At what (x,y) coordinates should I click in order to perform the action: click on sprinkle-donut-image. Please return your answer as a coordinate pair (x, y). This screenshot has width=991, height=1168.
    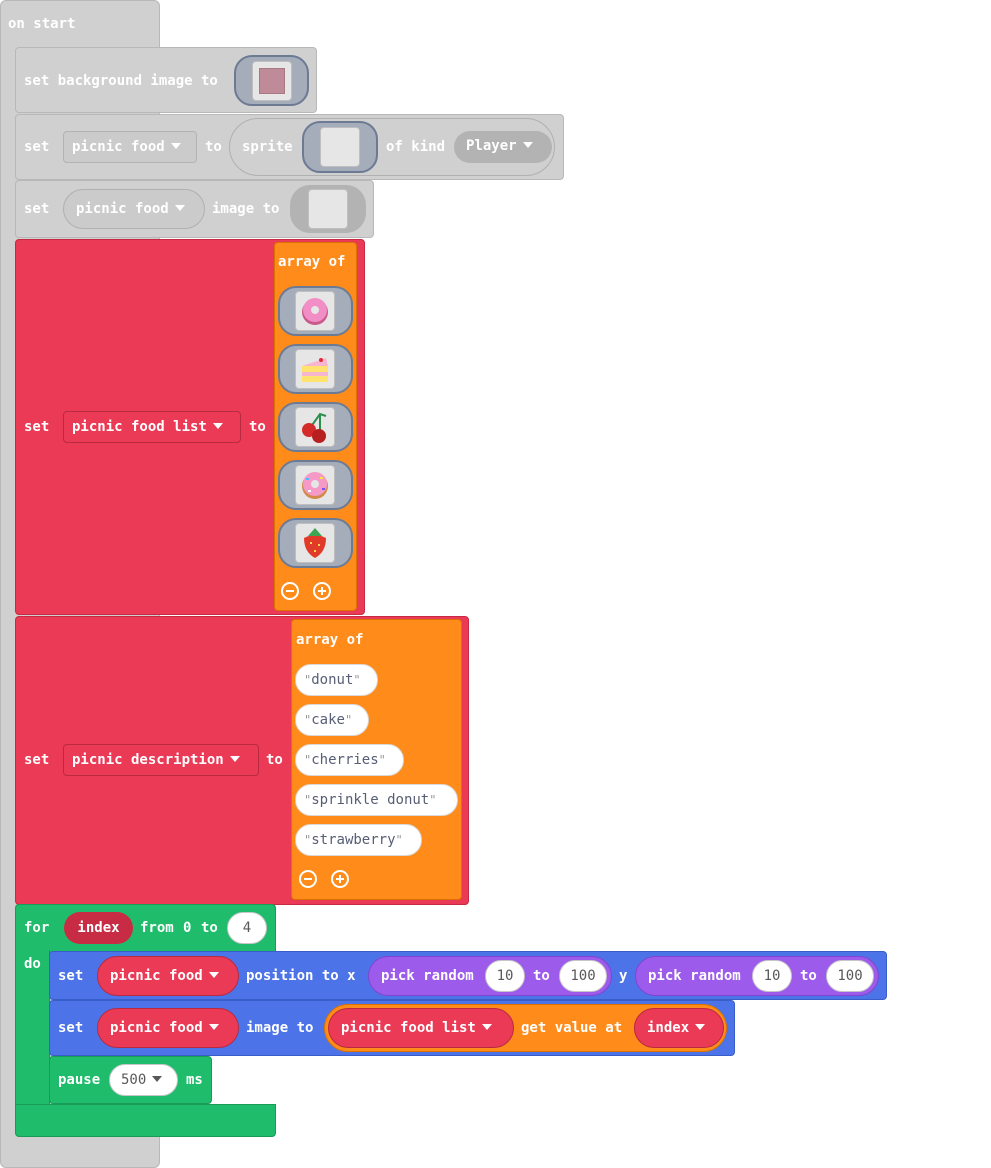
    Looking at the image, I should click on (315, 485).